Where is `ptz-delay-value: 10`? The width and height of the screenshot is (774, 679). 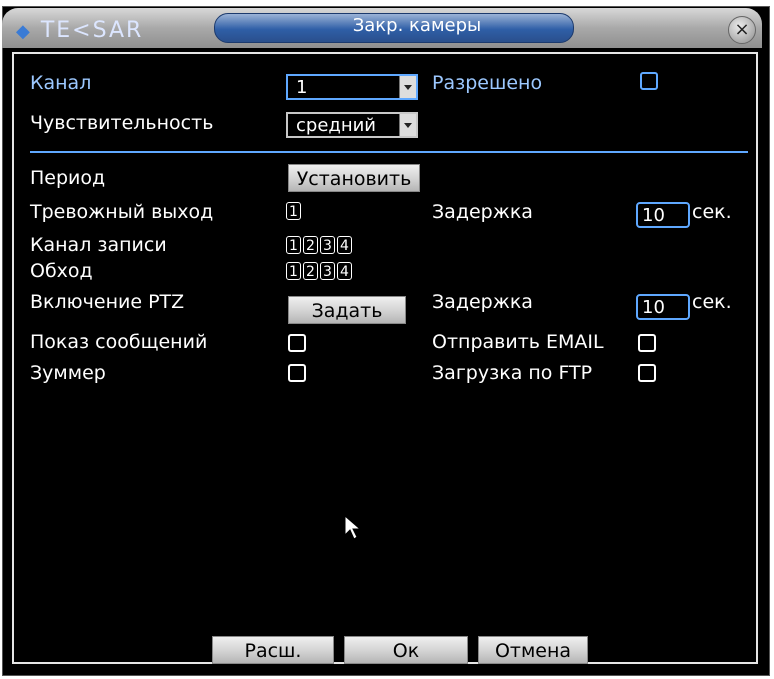 ptz-delay-value: 10 is located at coordinates (653, 307).